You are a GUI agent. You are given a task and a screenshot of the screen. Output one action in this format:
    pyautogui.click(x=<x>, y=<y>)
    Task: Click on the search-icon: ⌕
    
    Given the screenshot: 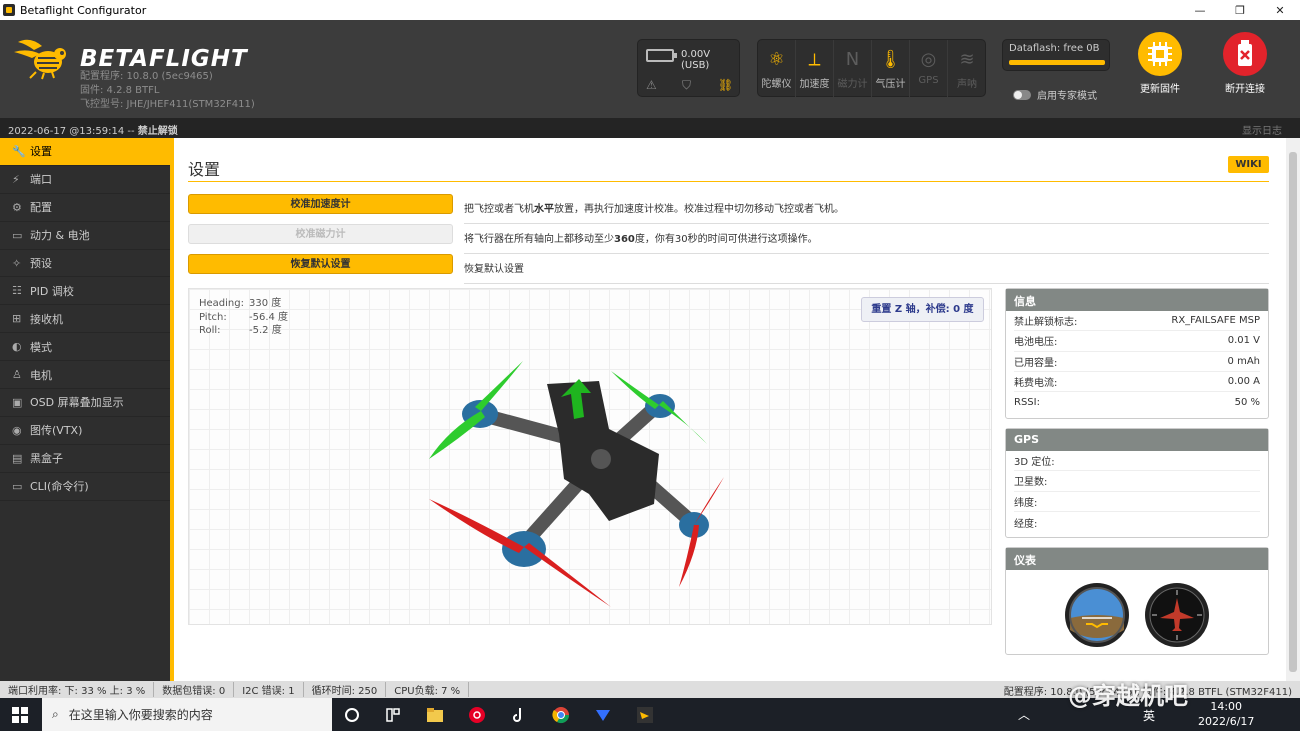 What is the action you would take?
    pyautogui.click(x=55, y=714)
    